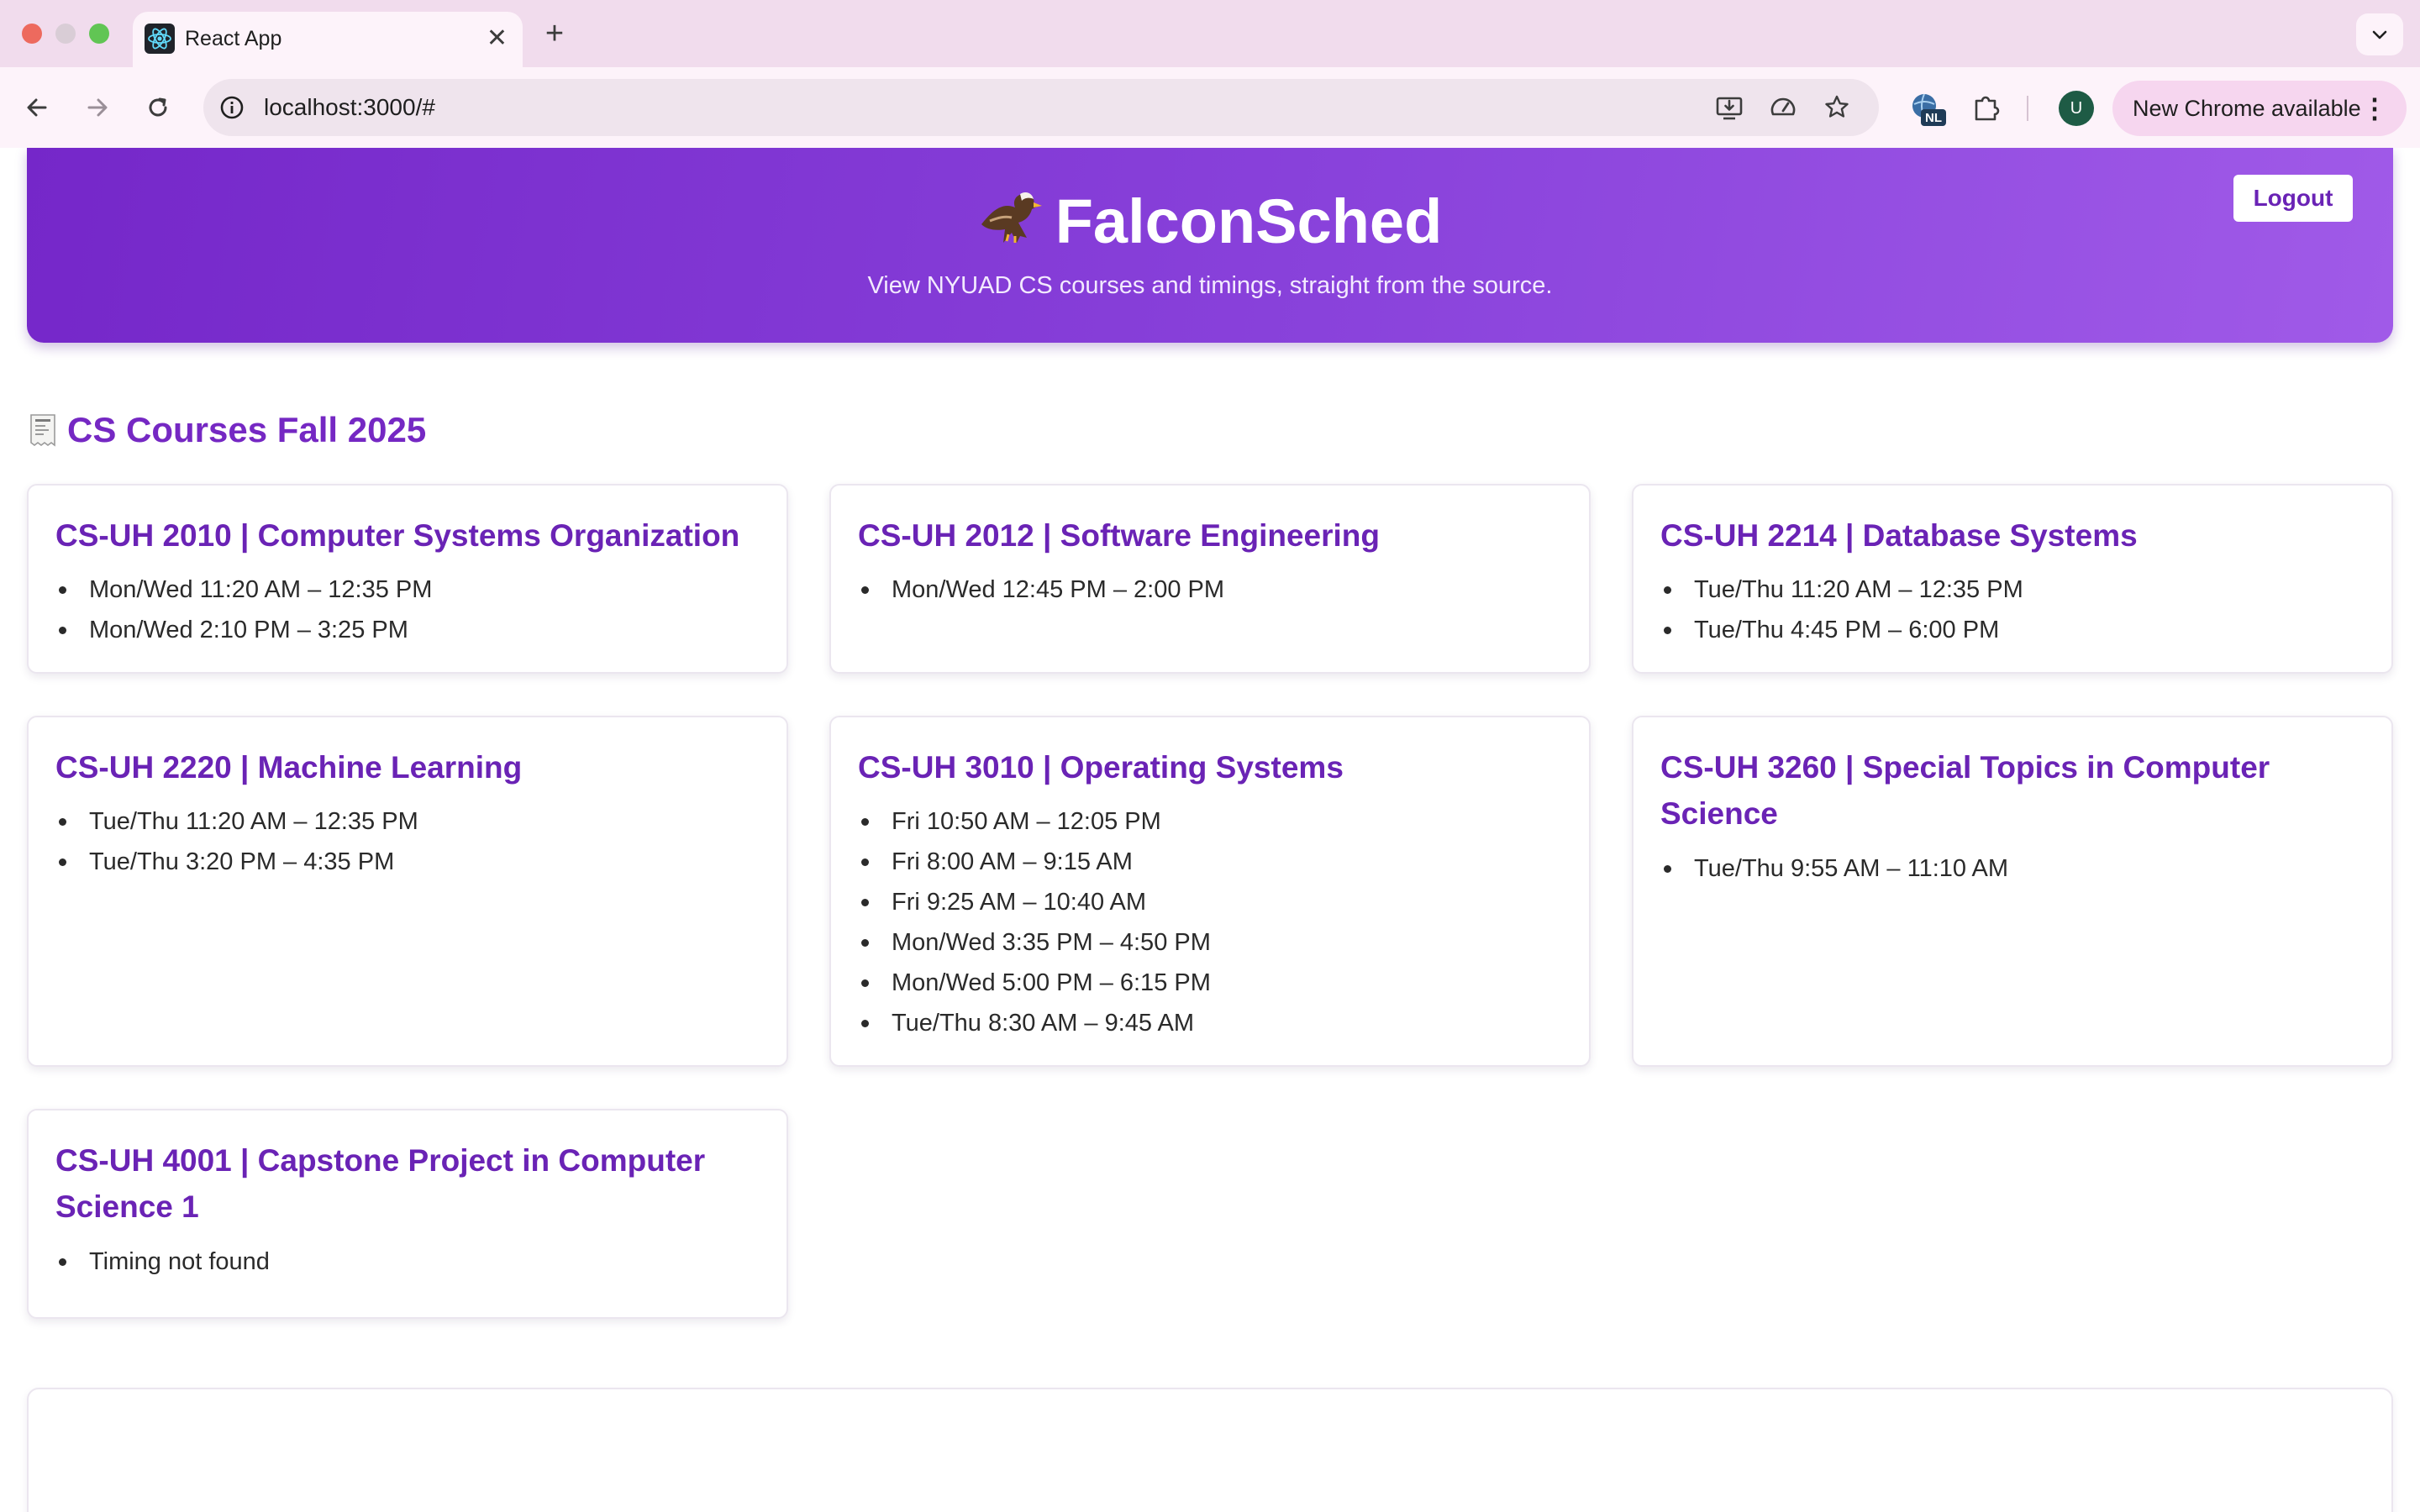 This screenshot has width=2420, height=1512. I want to click on forward-arrow-icon, so click(97, 107).